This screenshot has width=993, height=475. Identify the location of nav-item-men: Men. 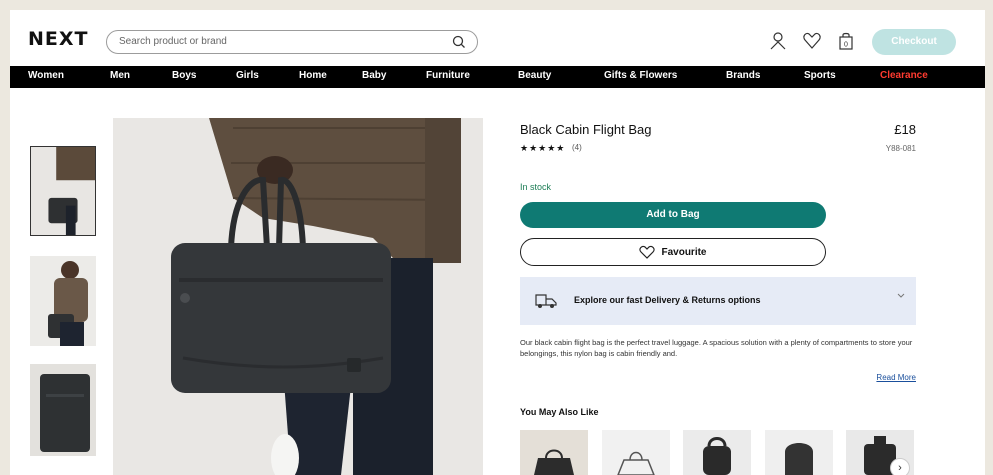
(120, 75).